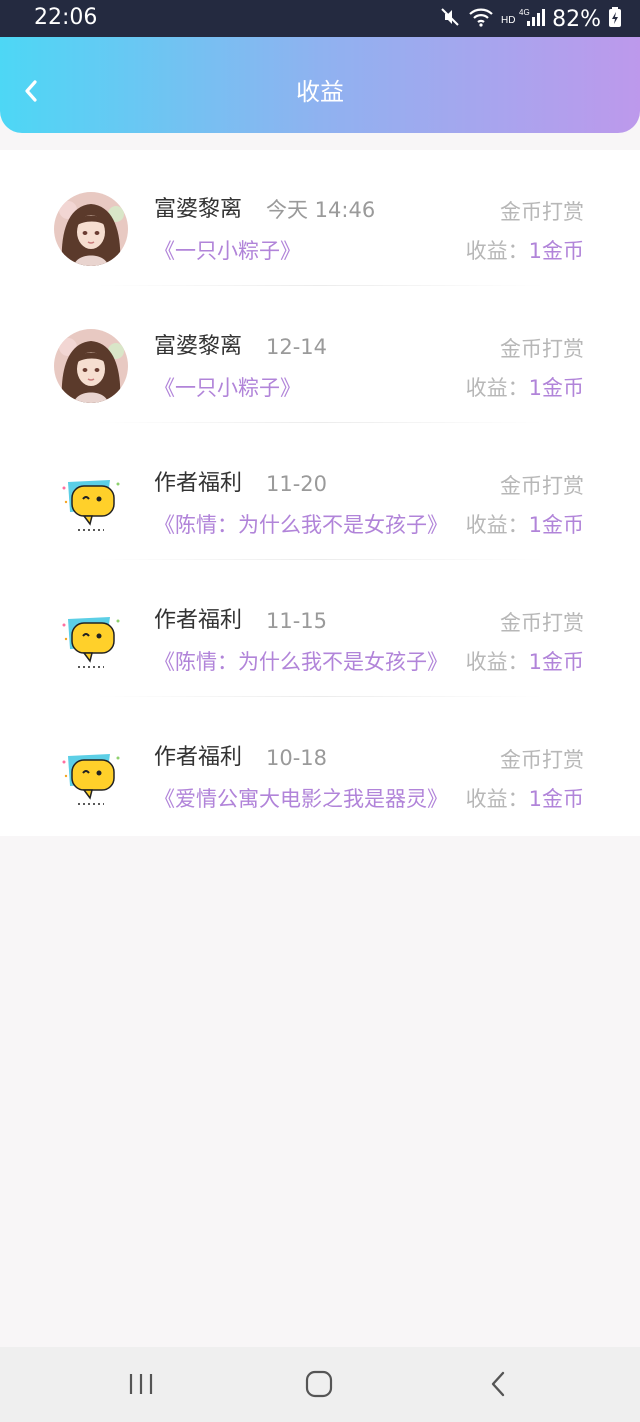 Image resolution: width=640 pixels, height=1422 pixels. Describe the element at coordinates (576, 19) in the screenshot. I see `battery-percent: 82%` at that location.